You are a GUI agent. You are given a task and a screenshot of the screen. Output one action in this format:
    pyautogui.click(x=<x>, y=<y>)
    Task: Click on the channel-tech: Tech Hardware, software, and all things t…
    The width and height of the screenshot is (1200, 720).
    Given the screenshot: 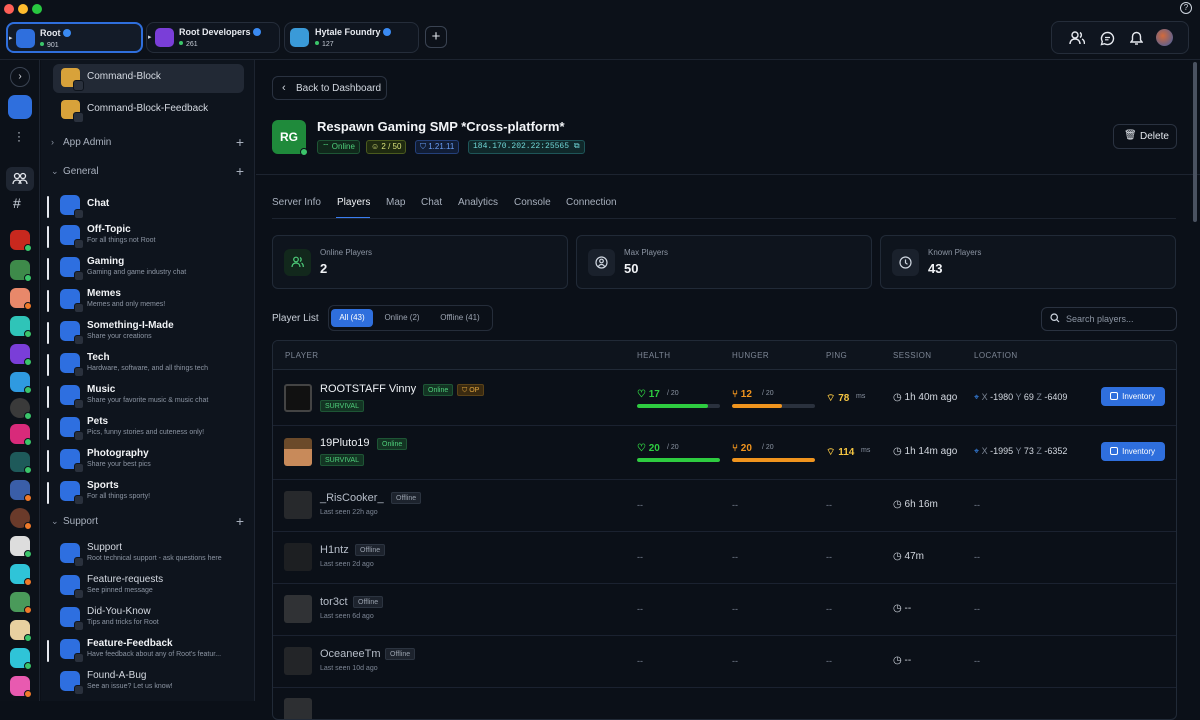 What is the action you would take?
    pyautogui.click(x=148, y=366)
    